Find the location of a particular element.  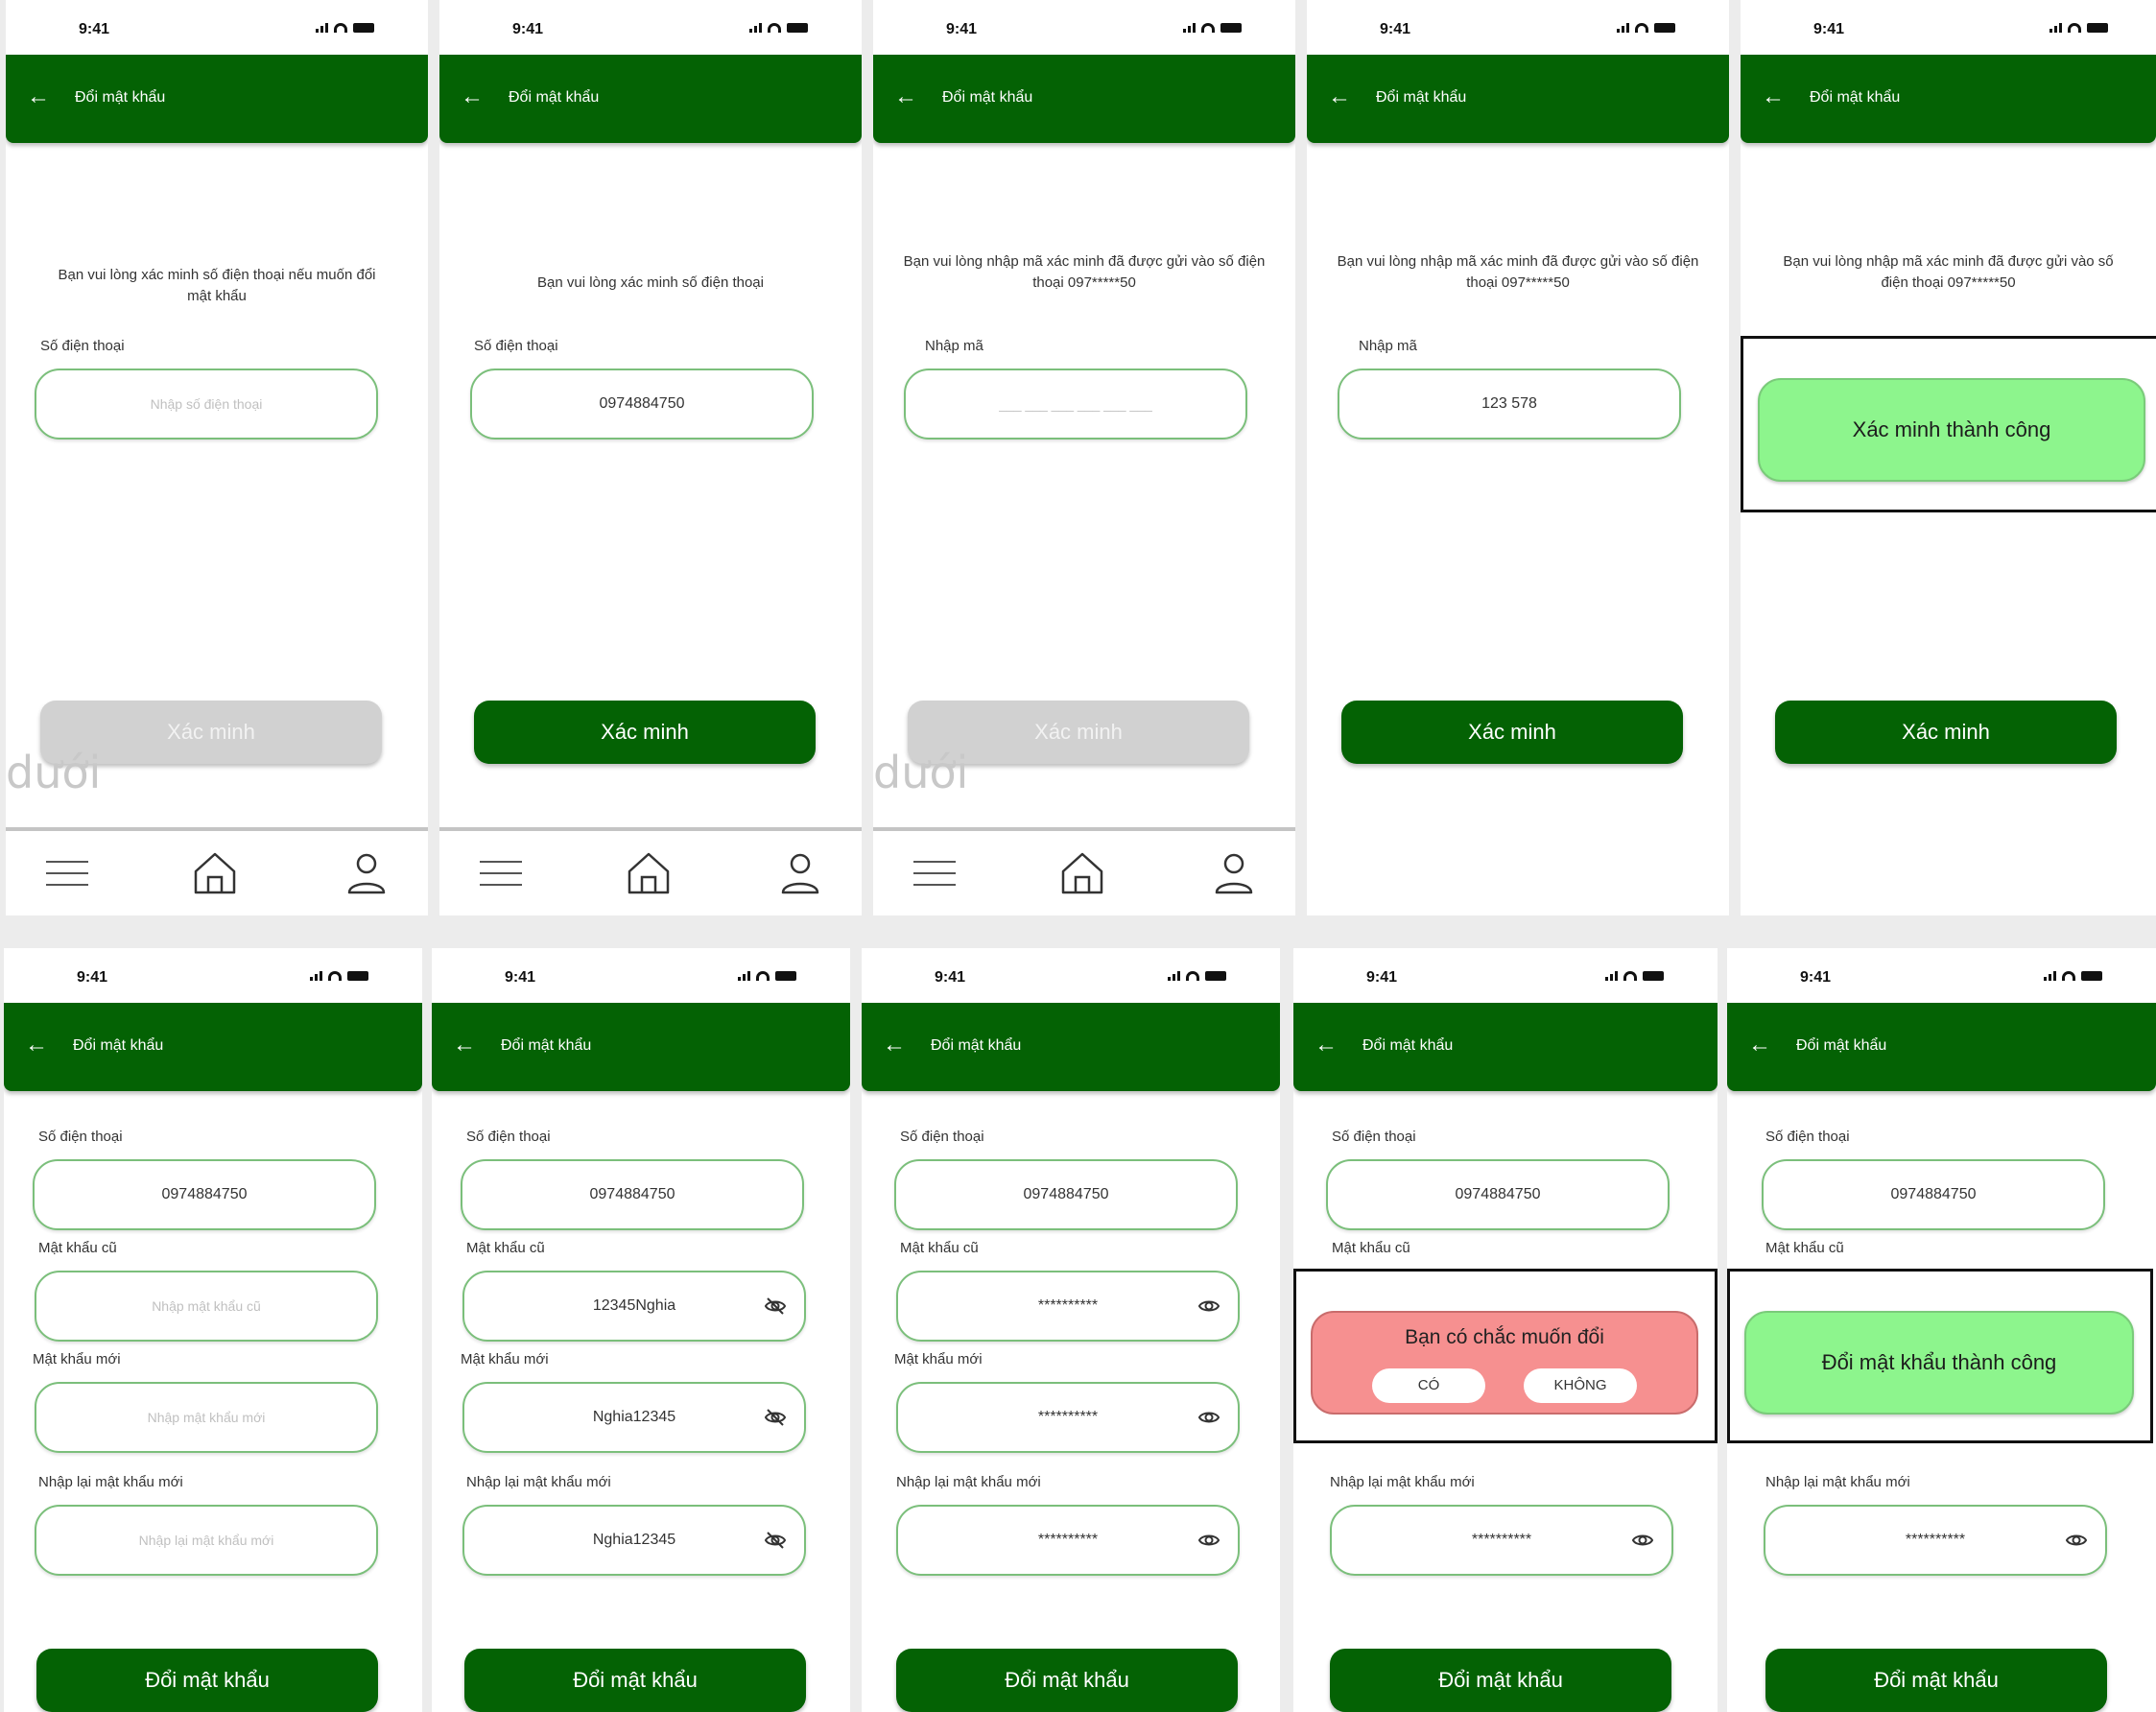

dialog-yes-button: CÓ is located at coordinates (1428, 1385).